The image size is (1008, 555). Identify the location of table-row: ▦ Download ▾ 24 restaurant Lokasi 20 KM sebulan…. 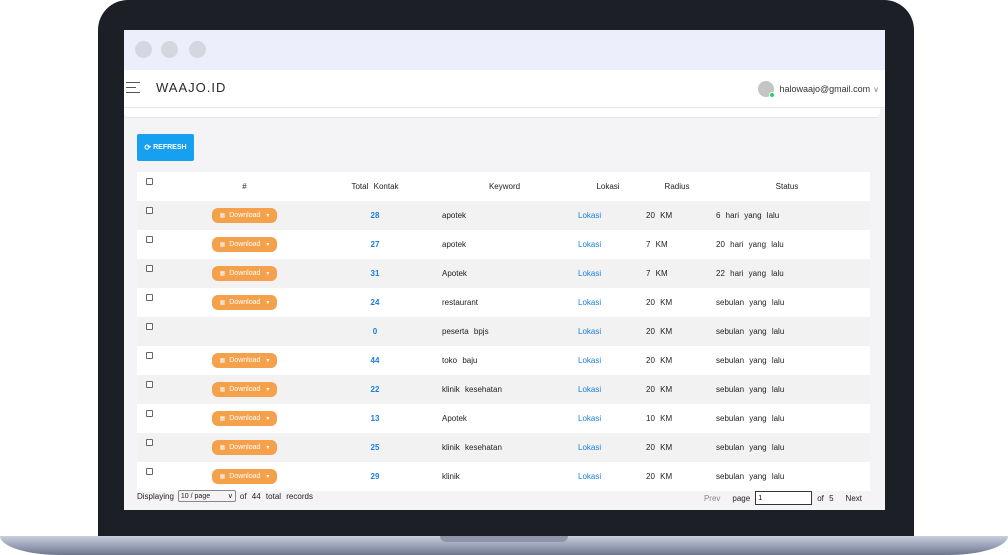
(503, 302).